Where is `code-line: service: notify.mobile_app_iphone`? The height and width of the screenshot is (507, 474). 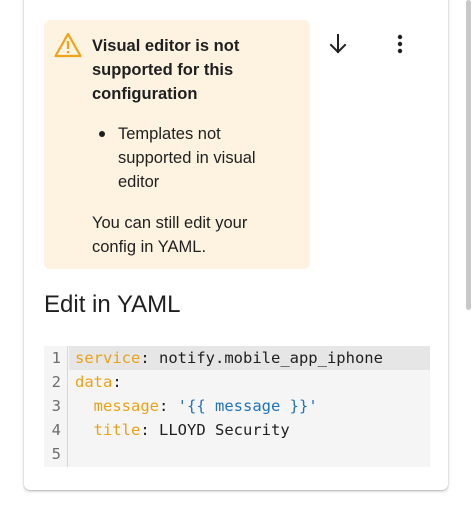 code-line: service: notify.mobile_app_iphone is located at coordinates (229, 358).